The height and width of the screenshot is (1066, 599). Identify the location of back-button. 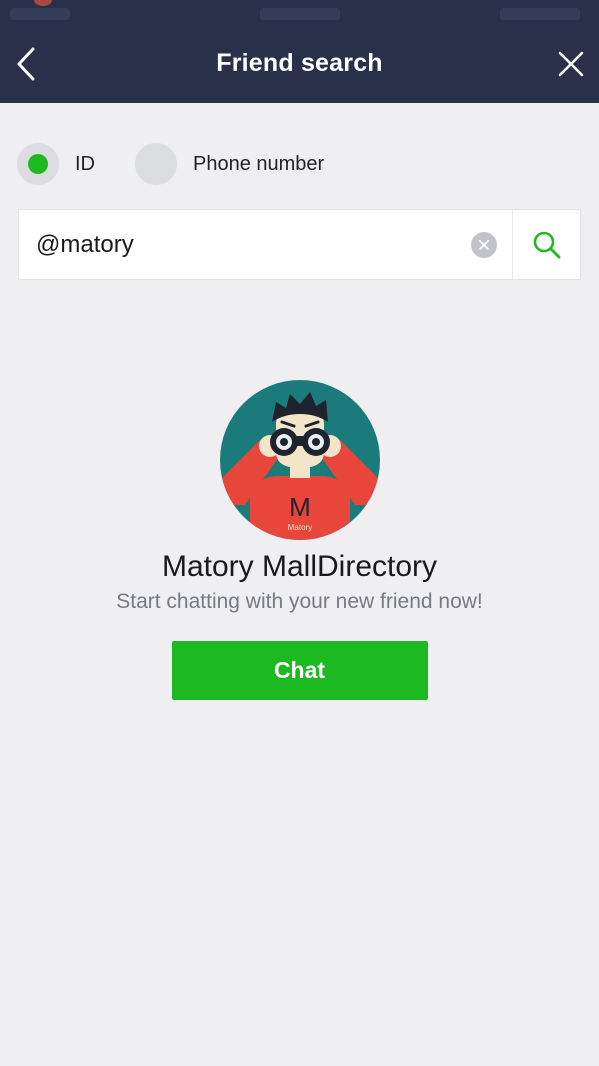
(26, 64).